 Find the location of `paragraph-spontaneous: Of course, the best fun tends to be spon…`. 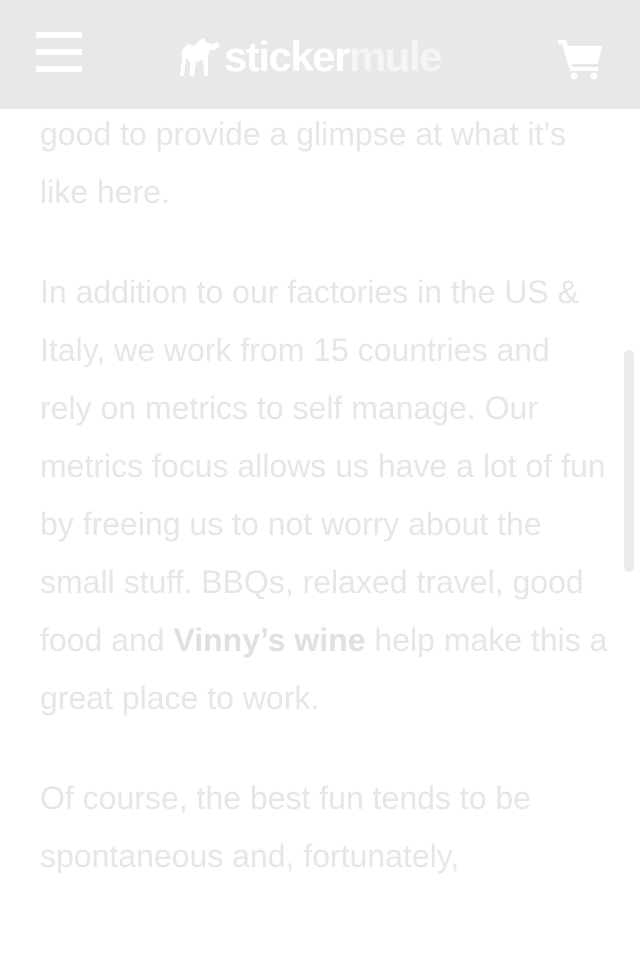

paragraph-spontaneous: Of course, the best fun tends to be spon… is located at coordinates (285, 827).